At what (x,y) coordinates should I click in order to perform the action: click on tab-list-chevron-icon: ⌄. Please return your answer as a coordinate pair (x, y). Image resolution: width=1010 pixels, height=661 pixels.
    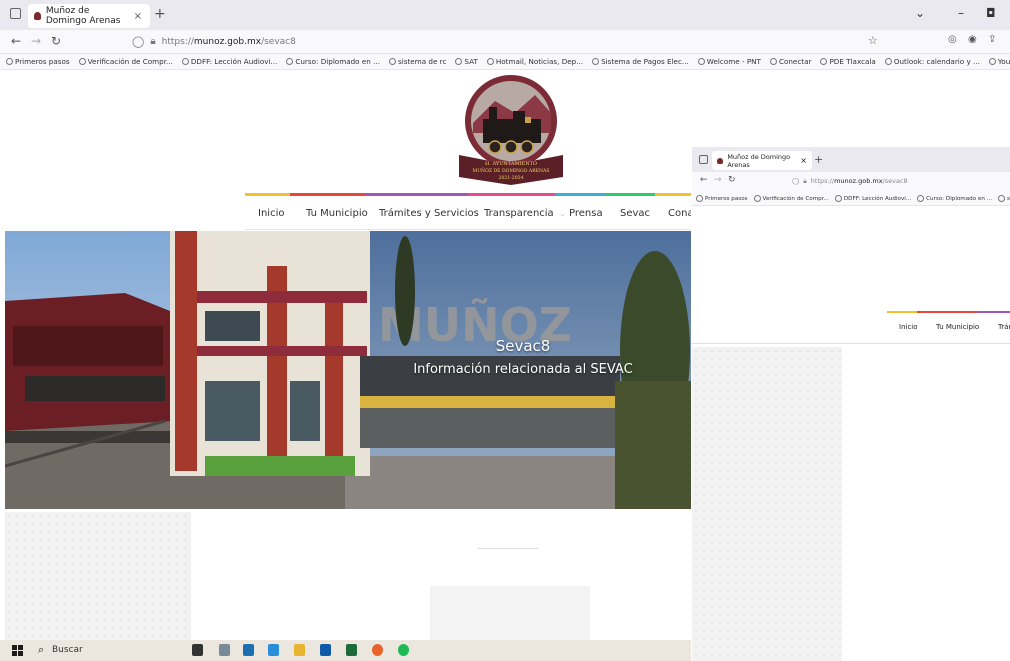
    Looking at the image, I should click on (920, 13).